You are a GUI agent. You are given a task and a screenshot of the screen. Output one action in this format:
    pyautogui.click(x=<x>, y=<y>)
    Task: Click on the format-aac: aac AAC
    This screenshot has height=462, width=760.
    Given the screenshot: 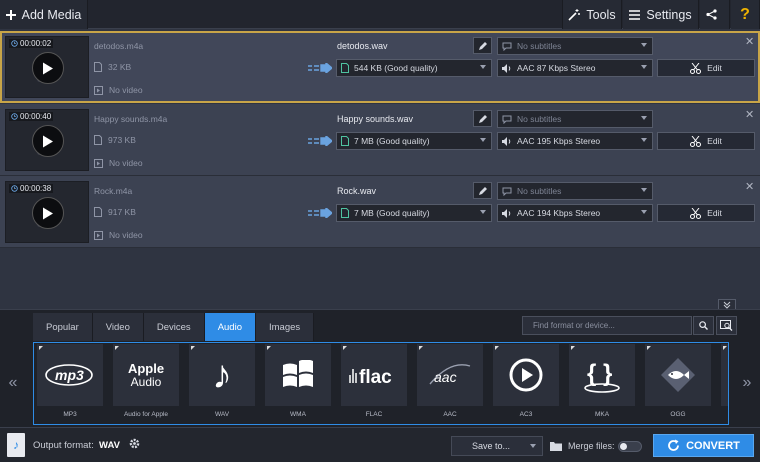 What is the action you would take?
    pyautogui.click(x=450, y=383)
    